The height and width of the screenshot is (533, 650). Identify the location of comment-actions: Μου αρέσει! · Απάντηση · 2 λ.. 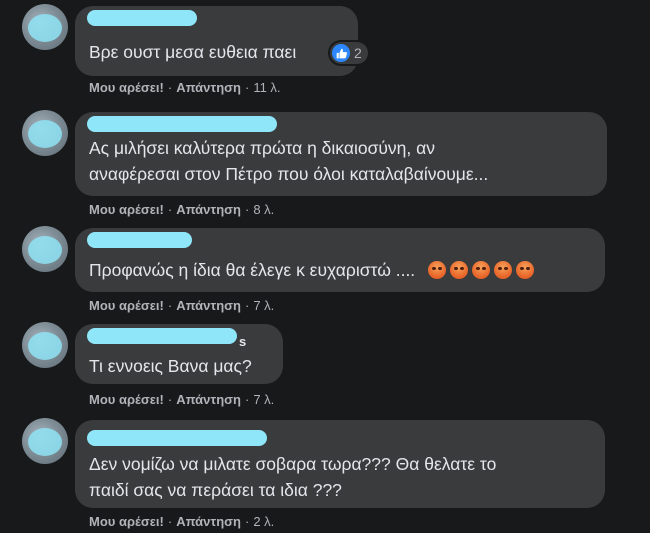
(182, 521).